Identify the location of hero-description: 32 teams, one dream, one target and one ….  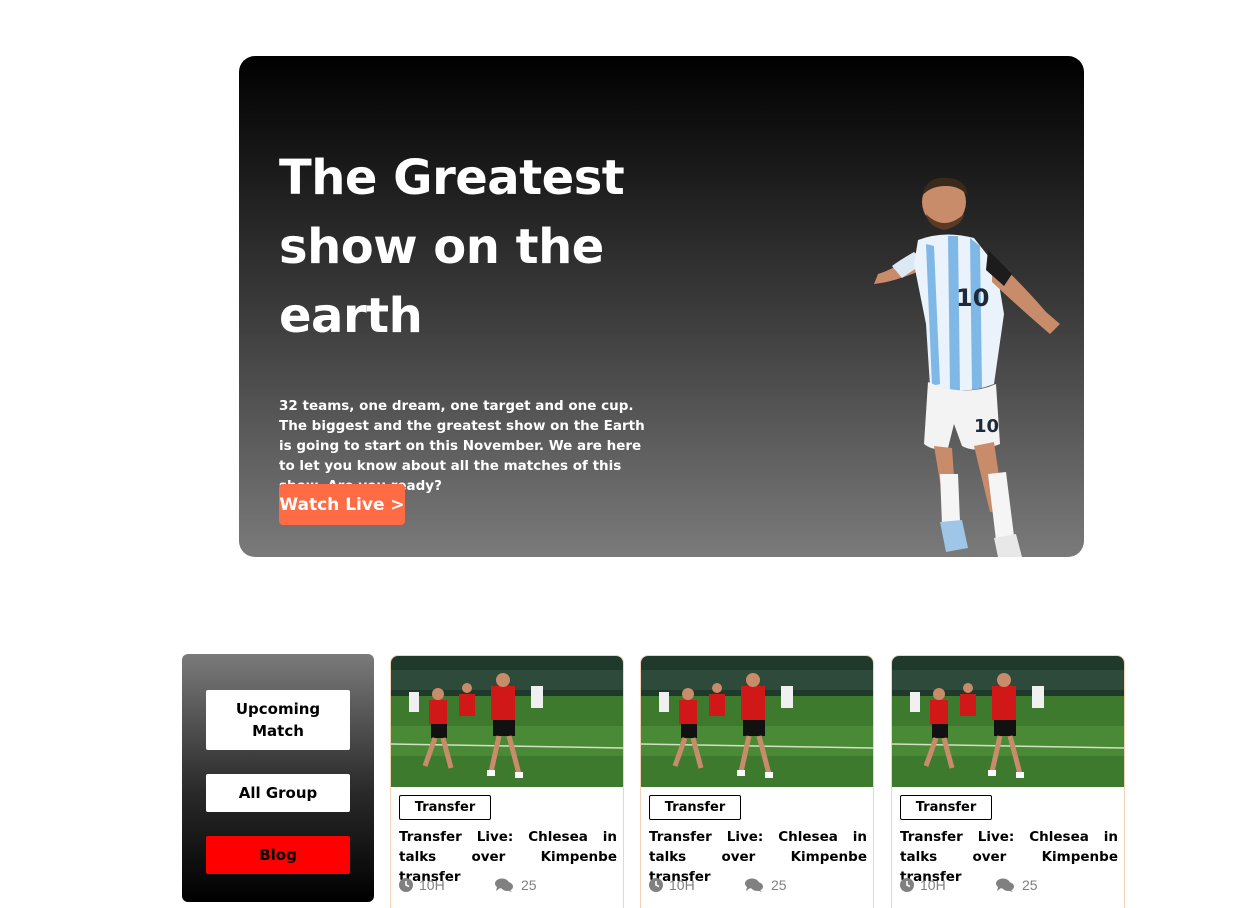
(462, 446).